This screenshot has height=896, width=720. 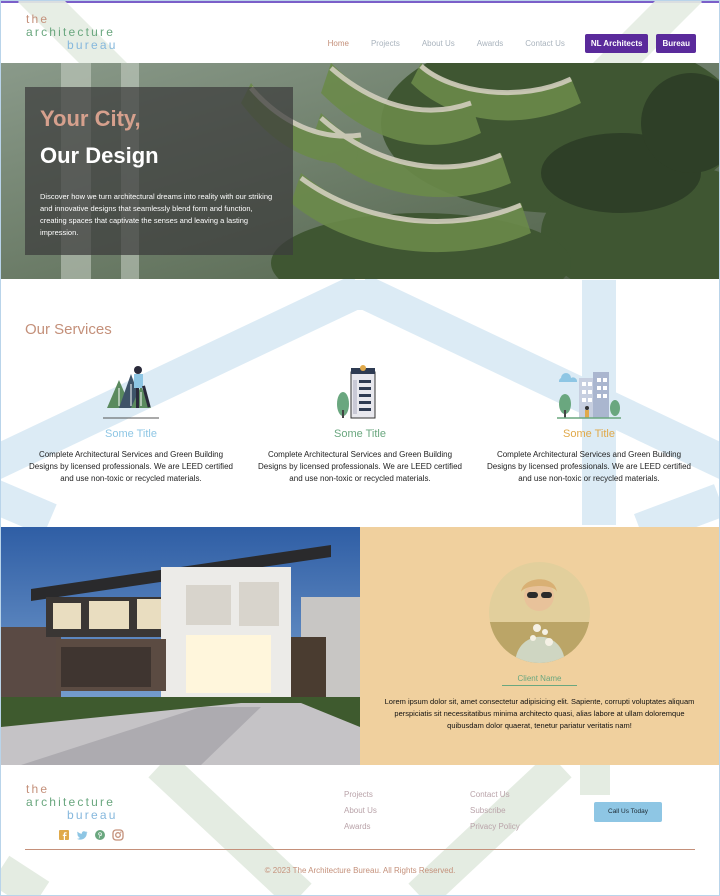 I want to click on instagram-icon, so click(x=118, y=834).